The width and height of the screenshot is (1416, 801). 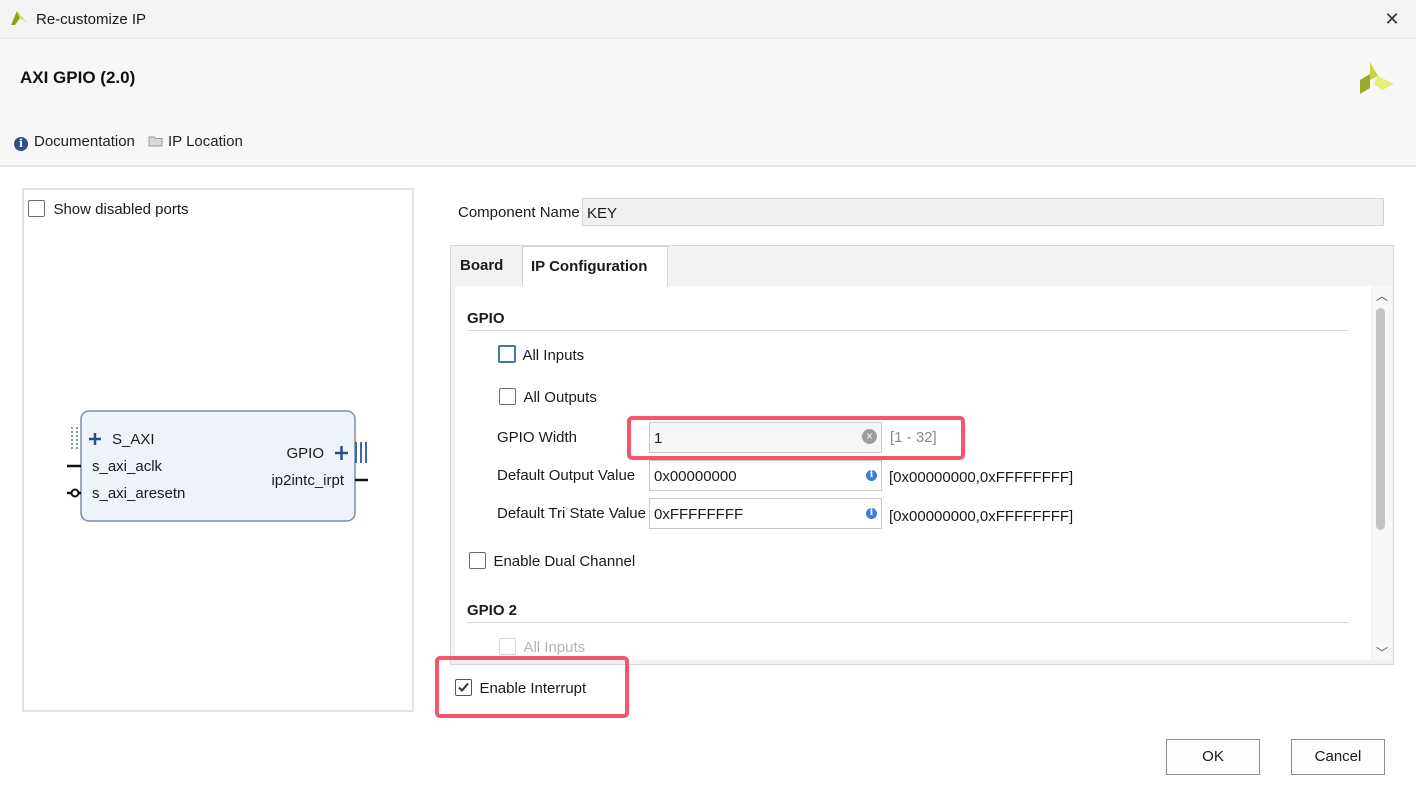 I want to click on default-tri-value: 0xFFFFFFFF, so click(x=699, y=514).